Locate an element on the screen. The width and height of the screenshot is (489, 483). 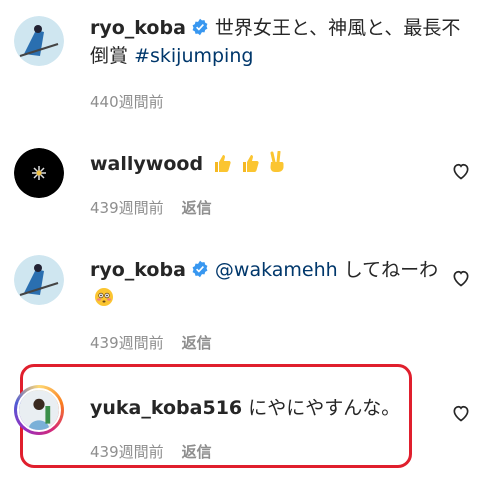
flushed-face-icon is located at coordinates (104, 297).